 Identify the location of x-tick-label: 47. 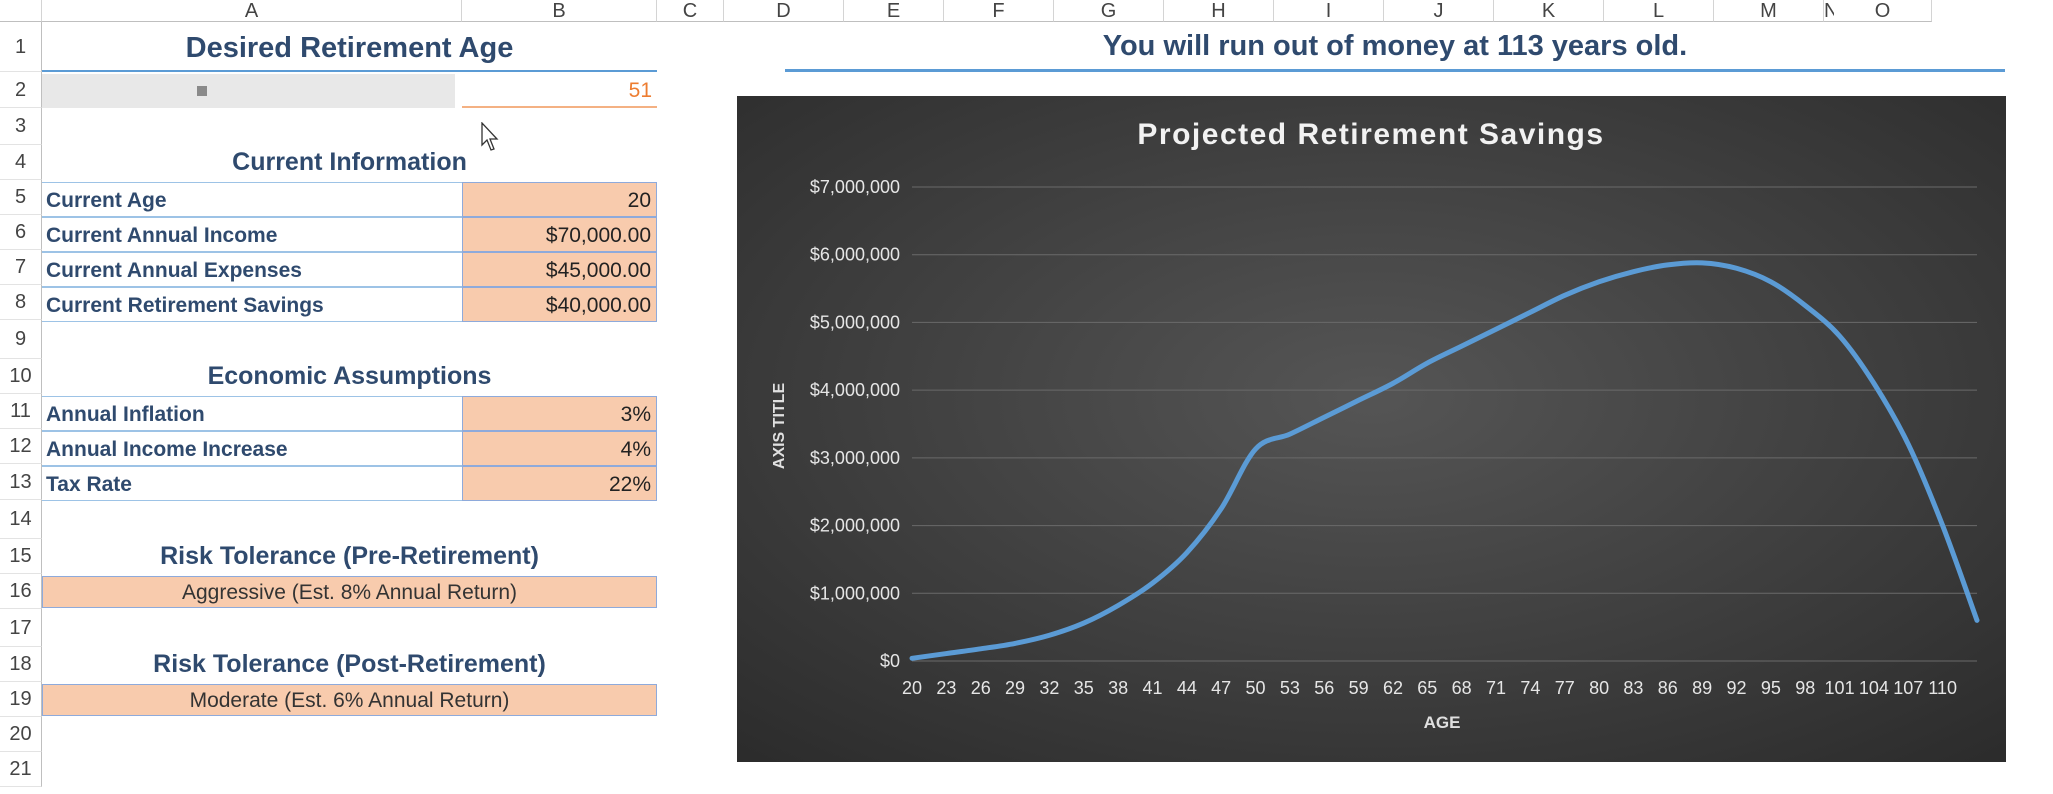
(1221, 688).